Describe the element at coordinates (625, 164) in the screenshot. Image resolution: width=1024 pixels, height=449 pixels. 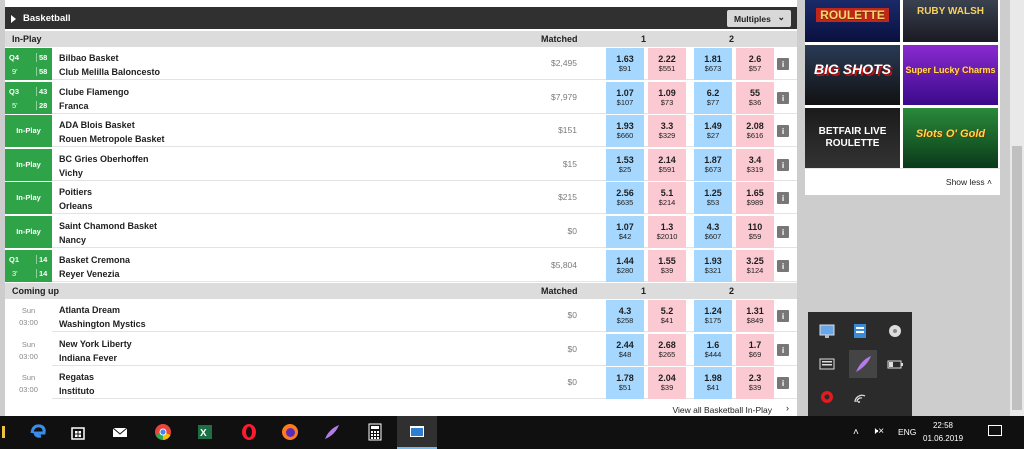
I see `back-odds-button: 1.53 $25` at that location.